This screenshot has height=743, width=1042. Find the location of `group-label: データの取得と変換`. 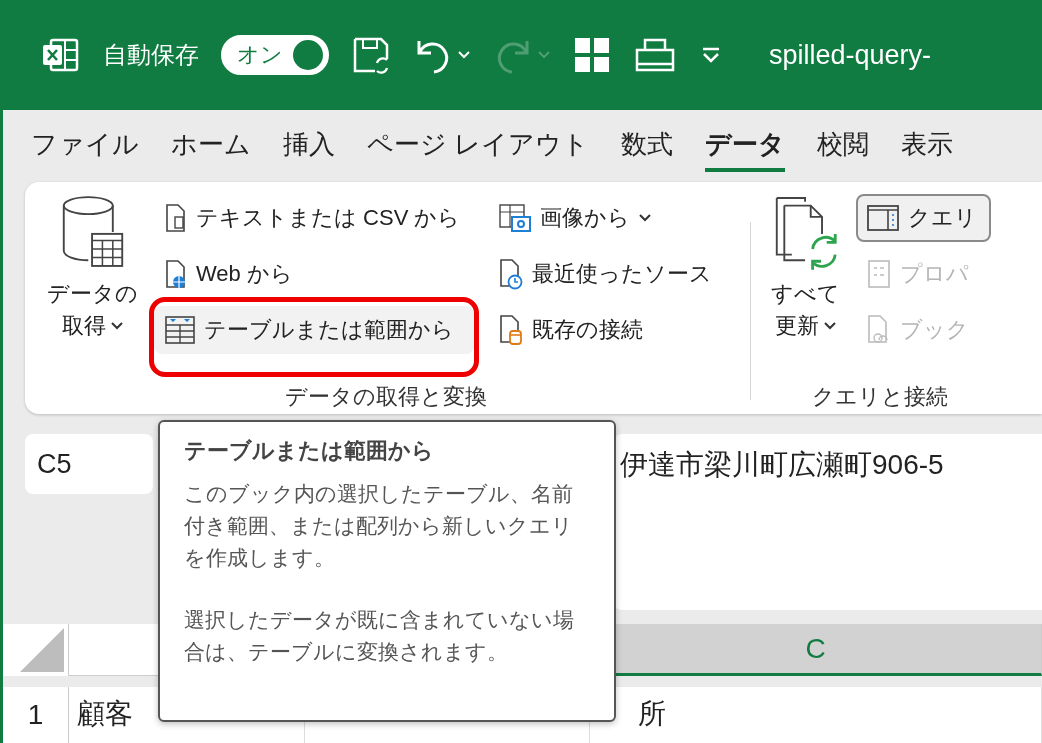

group-label: データの取得と変換 is located at coordinates (385, 397).